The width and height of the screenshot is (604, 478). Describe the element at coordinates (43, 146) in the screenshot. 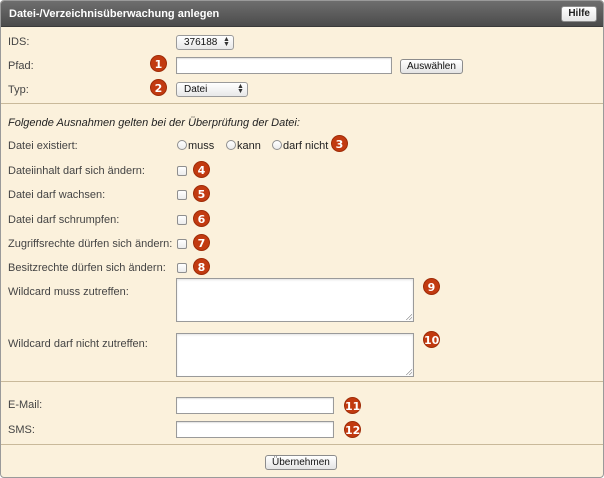

I see `exists-label: Datei existiert:` at that location.